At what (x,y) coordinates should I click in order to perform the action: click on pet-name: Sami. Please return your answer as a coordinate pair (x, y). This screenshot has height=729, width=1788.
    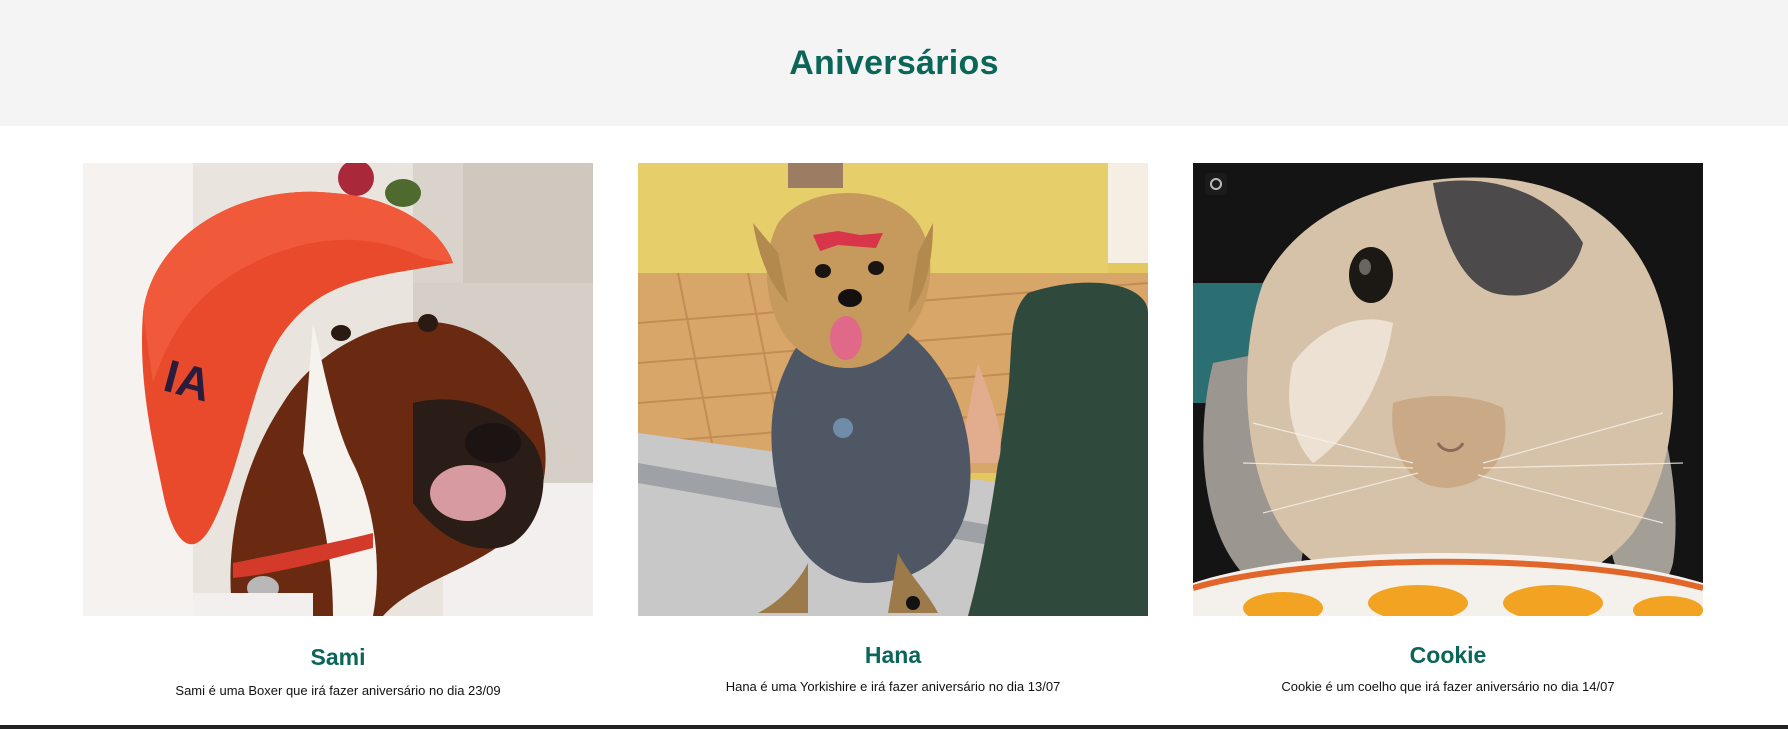
    Looking at the image, I should click on (338, 657).